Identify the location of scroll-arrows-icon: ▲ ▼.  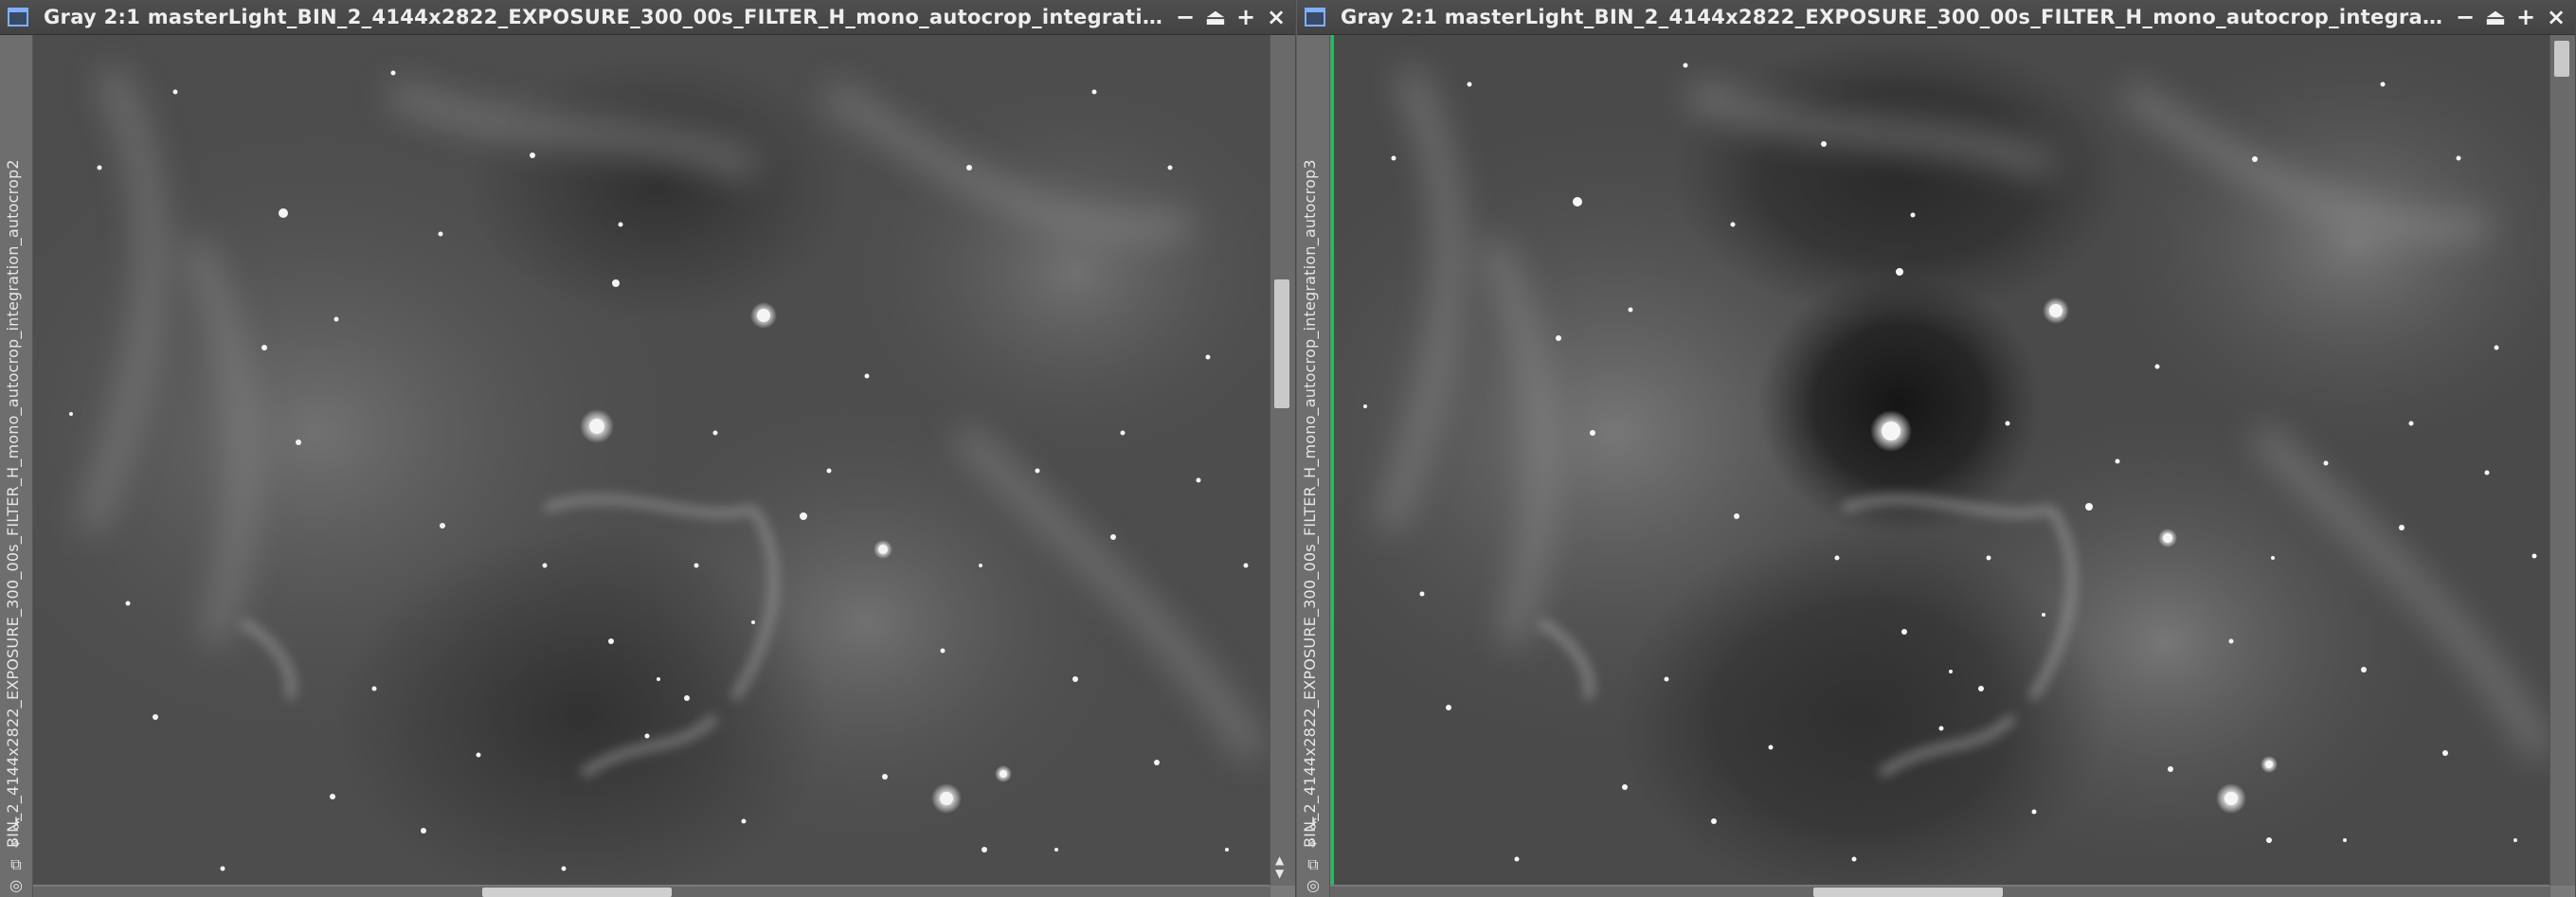
(1279, 867).